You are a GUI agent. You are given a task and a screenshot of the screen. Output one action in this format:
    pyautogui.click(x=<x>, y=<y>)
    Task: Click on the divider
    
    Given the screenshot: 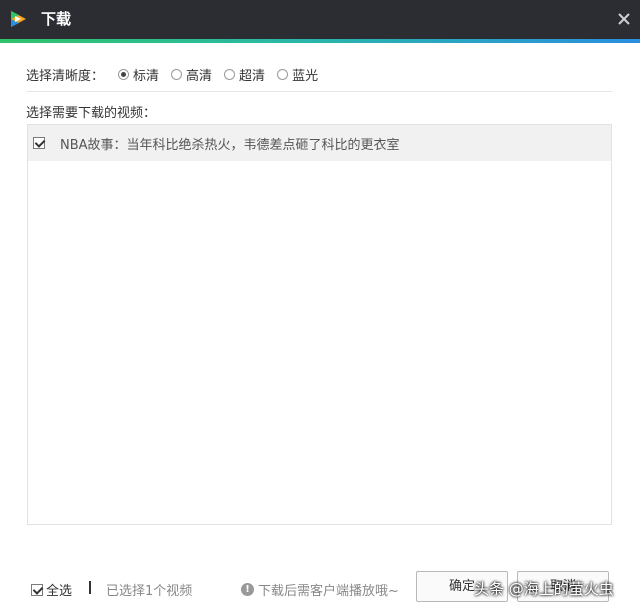 What is the action you would take?
    pyautogui.click(x=319, y=91)
    